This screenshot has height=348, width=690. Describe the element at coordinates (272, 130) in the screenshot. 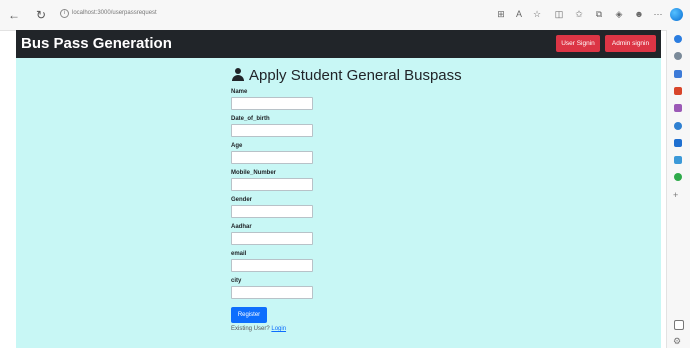

I see `date-of-birth-input` at that location.